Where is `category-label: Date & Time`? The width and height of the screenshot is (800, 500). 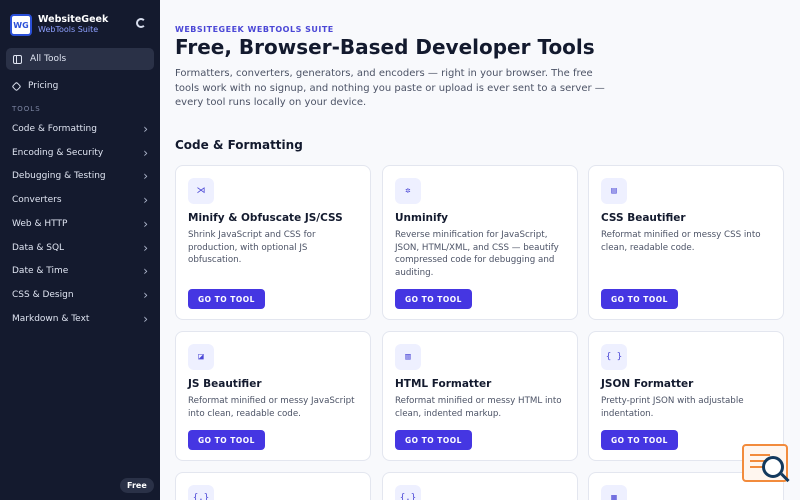 category-label: Date & Time is located at coordinates (40, 271).